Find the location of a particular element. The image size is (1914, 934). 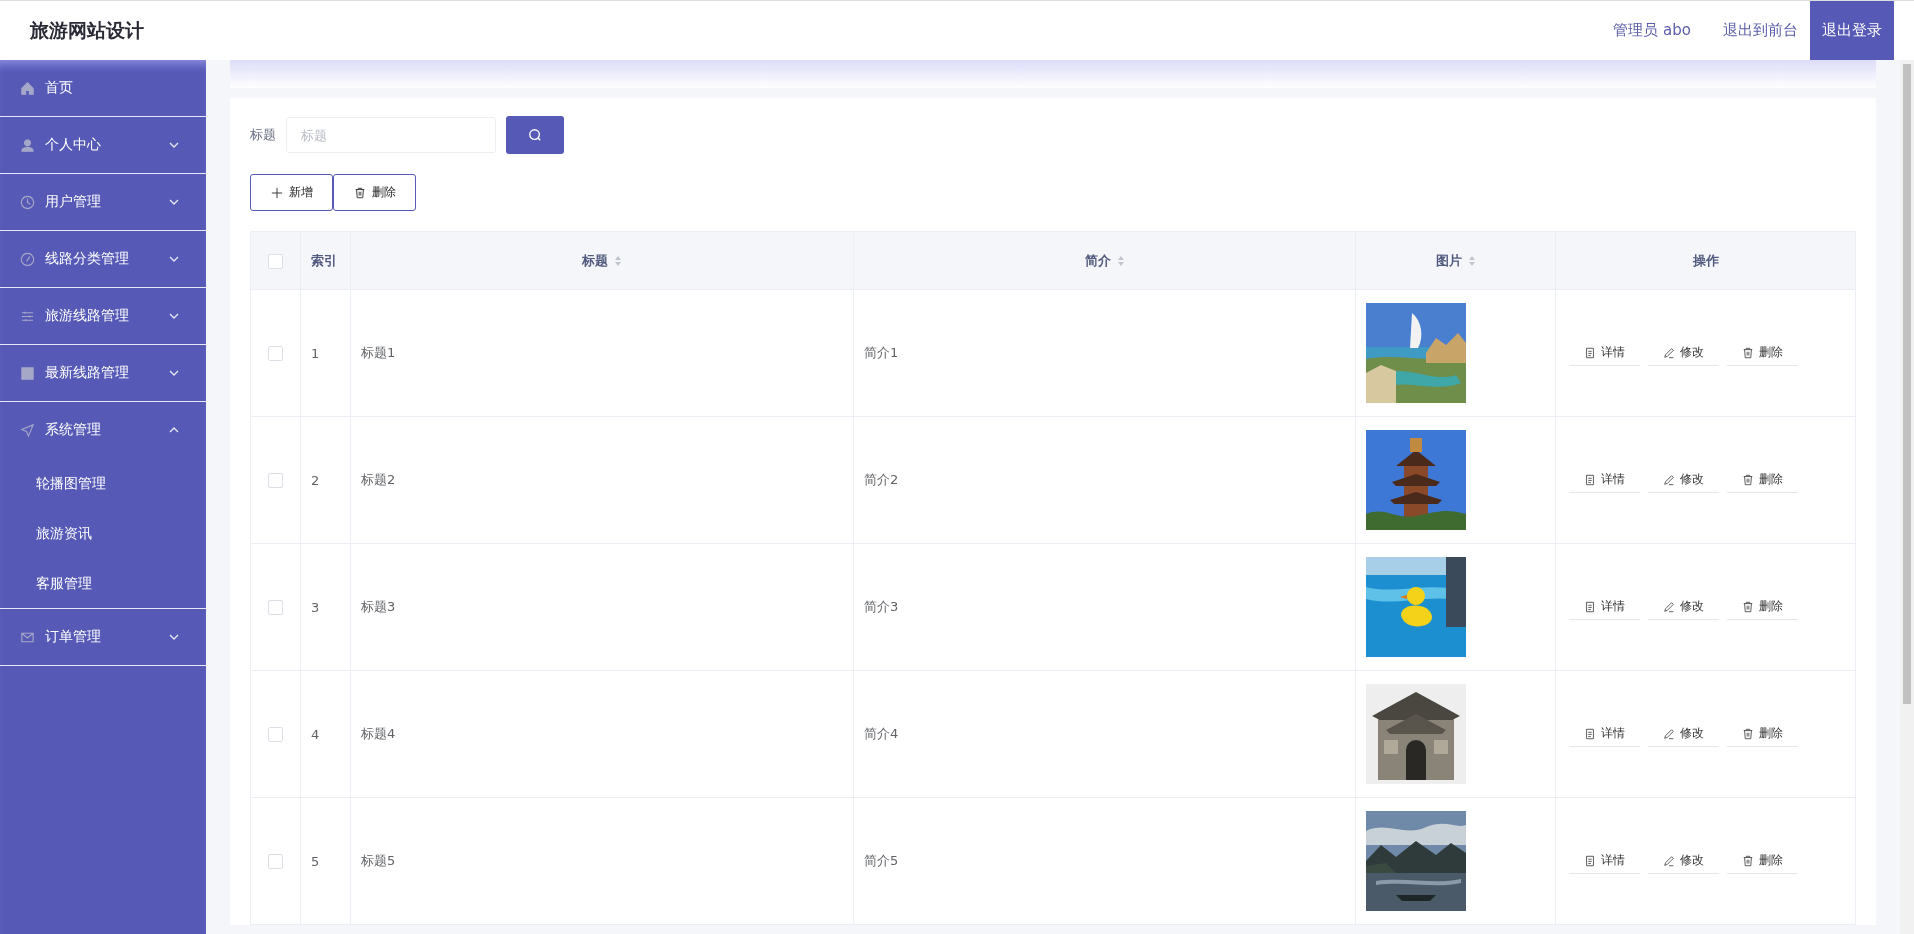

select-all-checkbox is located at coordinates (275, 261).